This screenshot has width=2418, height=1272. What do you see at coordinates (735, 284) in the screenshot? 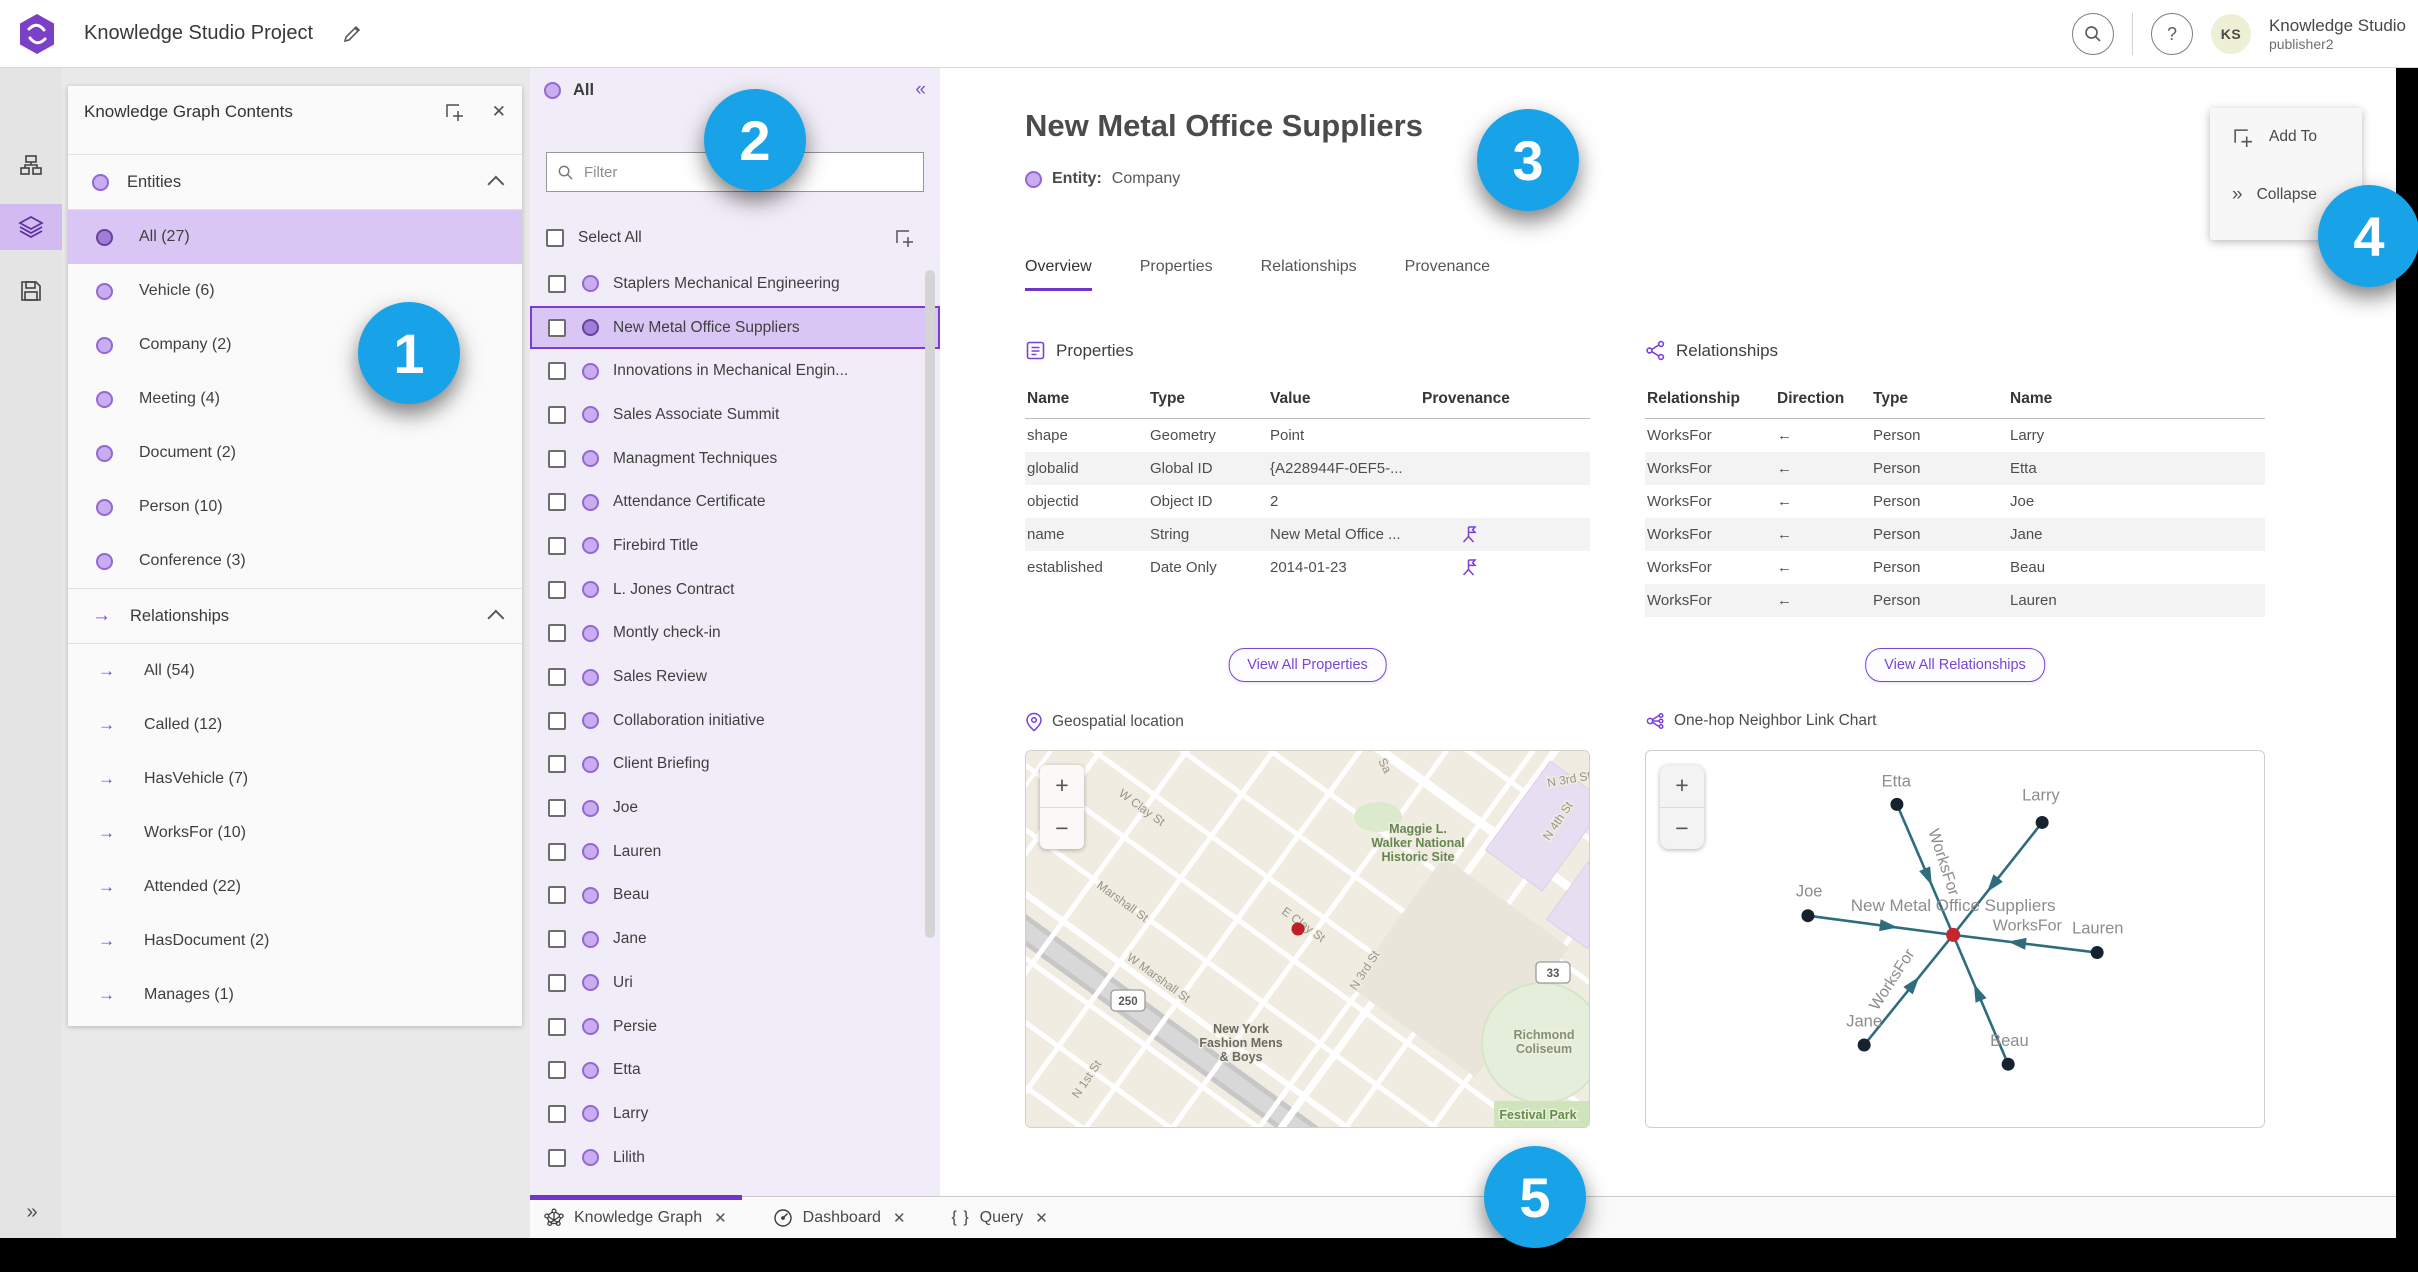
I see `list-item: Staplers Mechanical Engineering` at bounding box center [735, 284].